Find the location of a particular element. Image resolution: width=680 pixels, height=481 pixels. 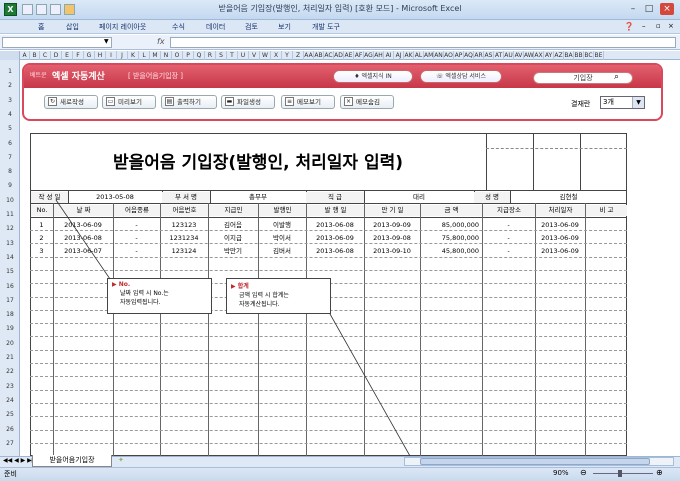

zoom-slider is located at coordinates (623, 473).